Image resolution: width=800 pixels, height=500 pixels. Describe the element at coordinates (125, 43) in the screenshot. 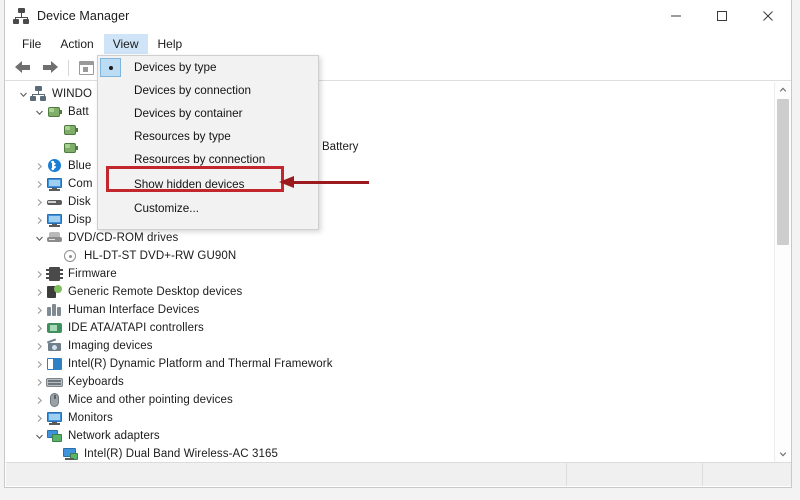

I see `menu-view: View` at that location.